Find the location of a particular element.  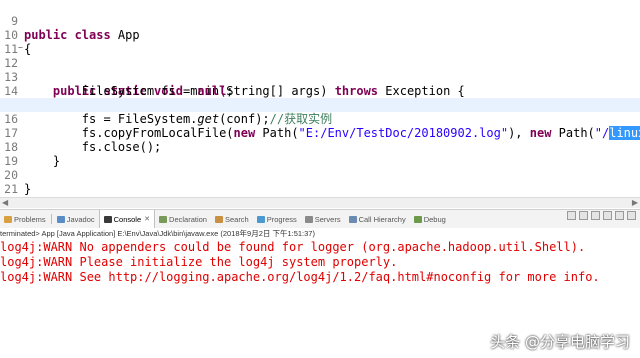

console-icon is located at coordinates (107, 219).